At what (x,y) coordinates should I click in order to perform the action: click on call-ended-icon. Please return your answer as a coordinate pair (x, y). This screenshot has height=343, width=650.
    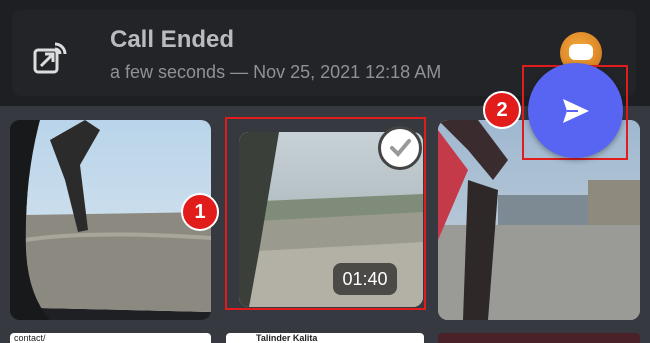
    Looking at the image, I should click on (50, 59).